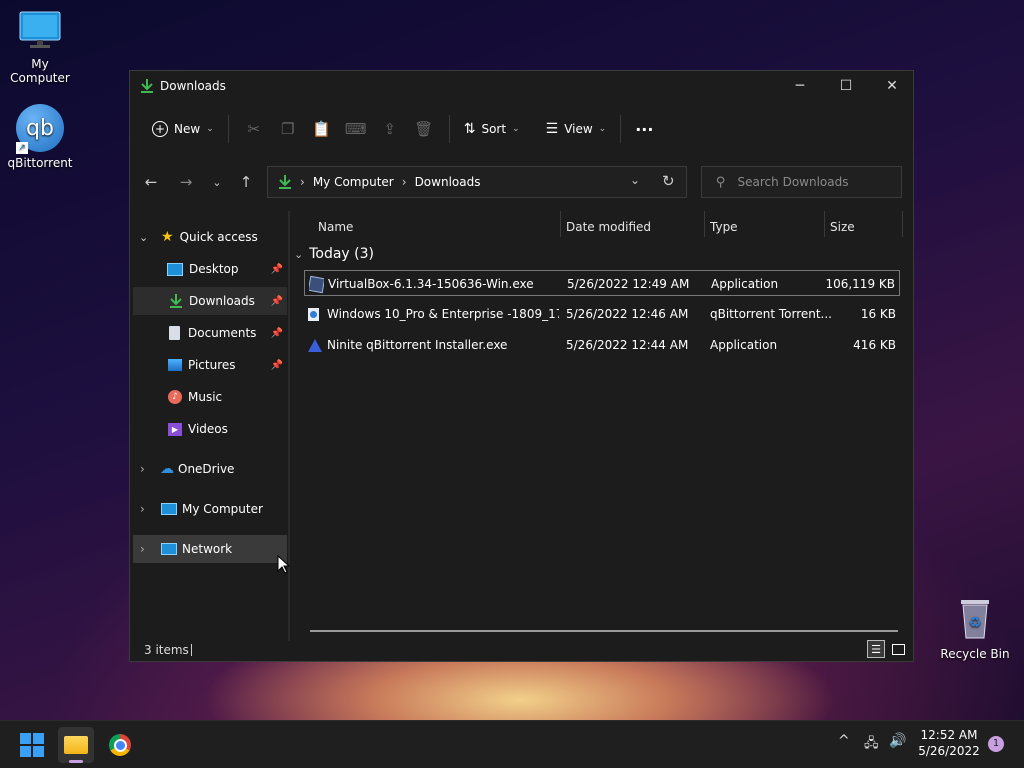  What do you see at coordinates (721, 182) in the screenshot?
I see `search-icon: ⚲` at bounding box center [721, 182].